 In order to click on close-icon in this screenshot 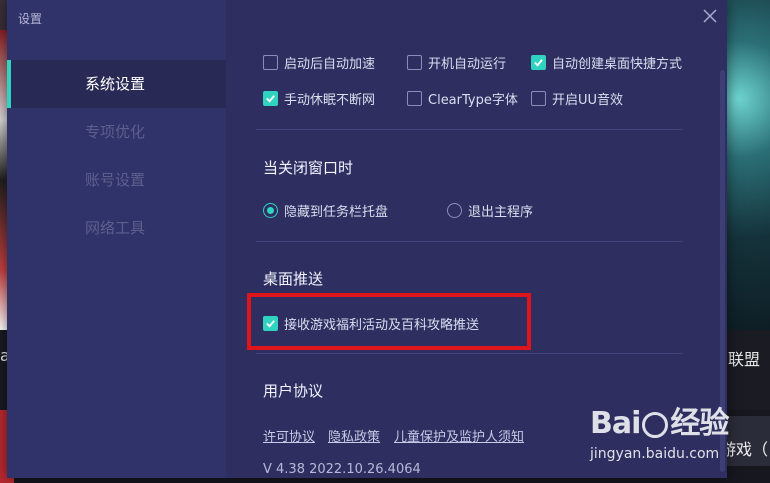, I will do `click(710, 16)`.